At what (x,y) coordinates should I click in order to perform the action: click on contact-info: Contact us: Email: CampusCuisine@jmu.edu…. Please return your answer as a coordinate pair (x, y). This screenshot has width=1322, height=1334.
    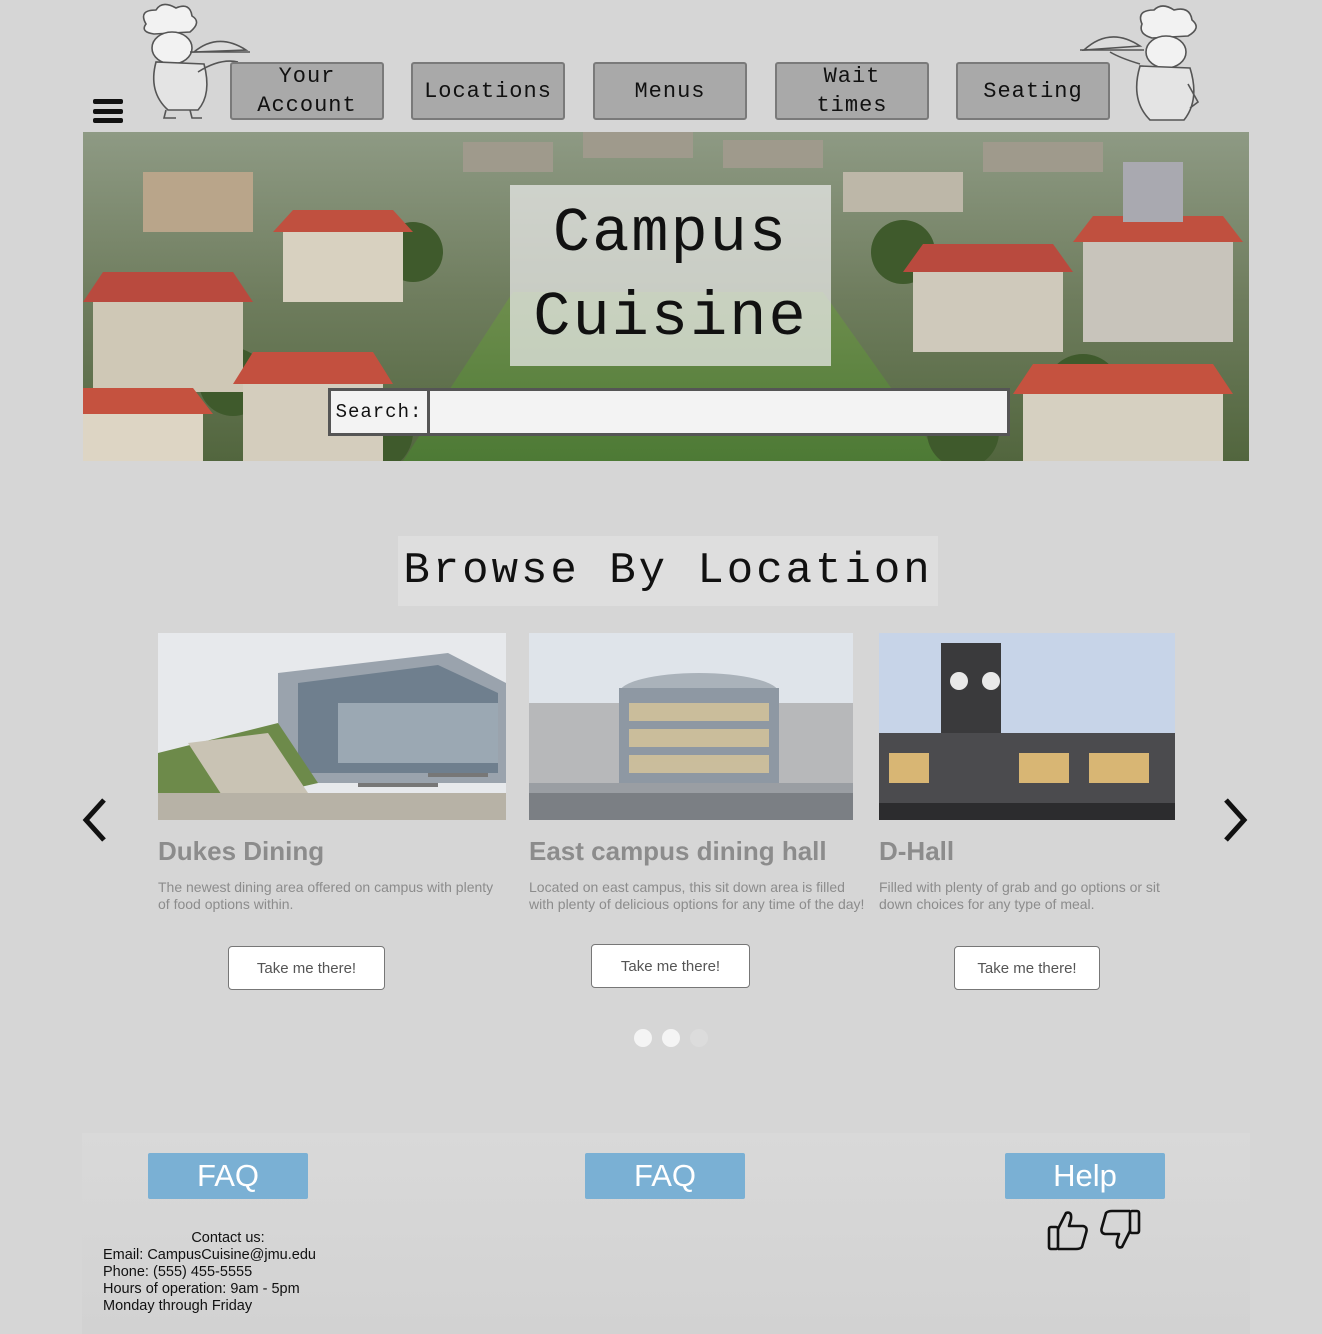
    Looking at the image, I should click on (228, 1272).